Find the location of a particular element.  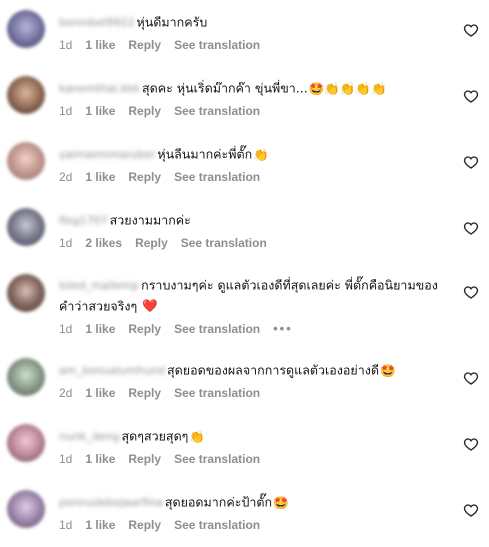

likes-count: 2 likes is located at coordinates (103, 243).